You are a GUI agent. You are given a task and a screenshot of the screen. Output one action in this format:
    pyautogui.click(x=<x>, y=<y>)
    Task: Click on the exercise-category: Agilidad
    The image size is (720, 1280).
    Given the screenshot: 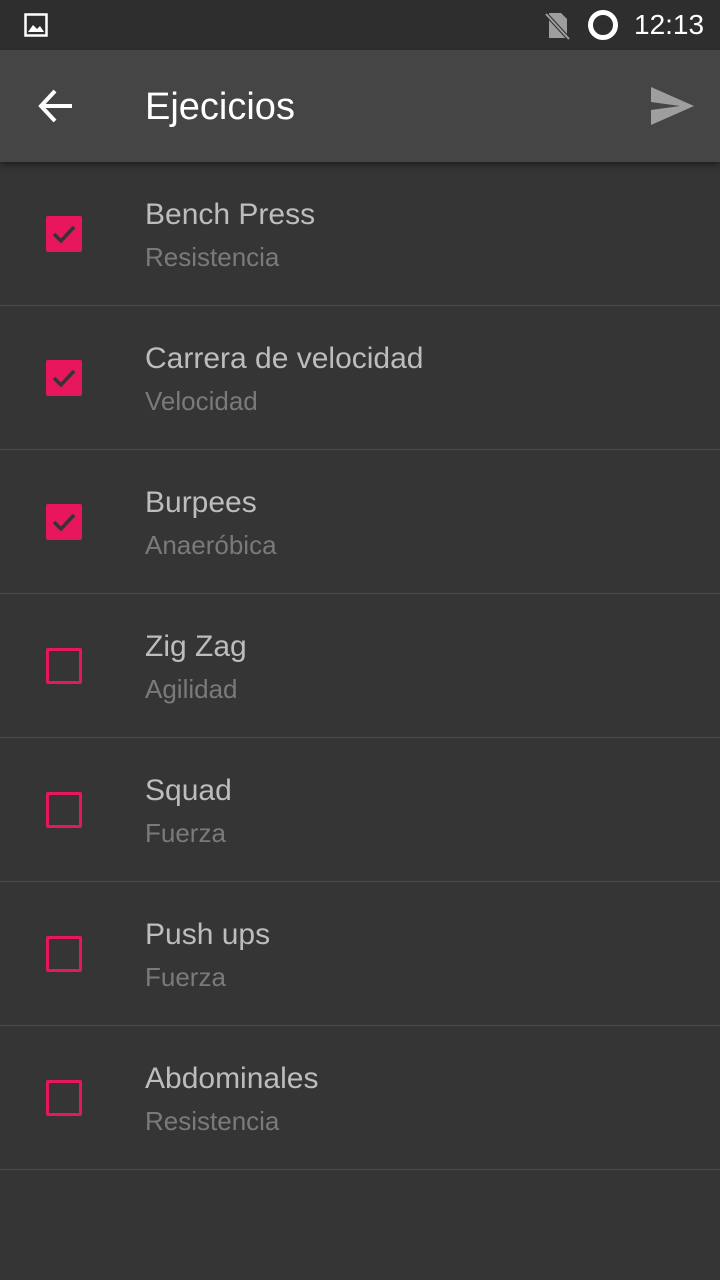 What is the action you would take?
    pyautogui.click(x=191, y=689)
    